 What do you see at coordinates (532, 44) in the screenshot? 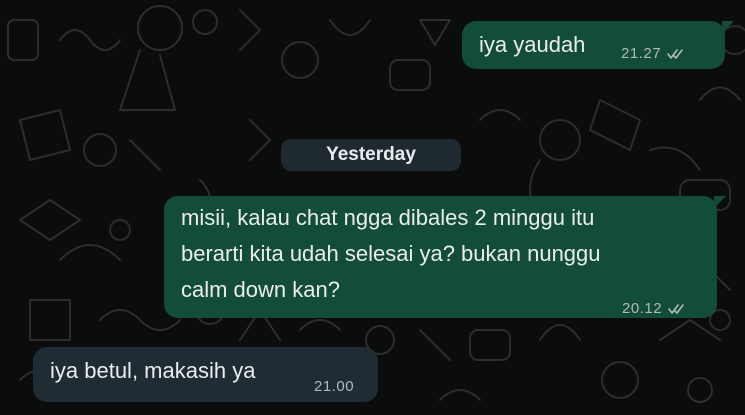
I see `message-text: iya yaudah` at bounding box center [532, 44].